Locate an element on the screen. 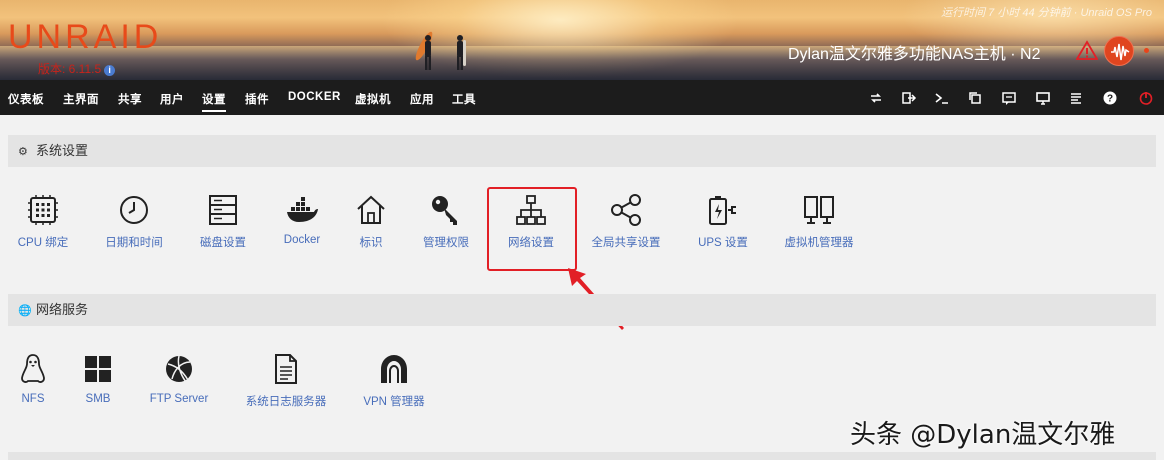 The width and height of the screenshot is (1164, 460). tile-label: 全局共享设置 is located at coordinates (626, 243).